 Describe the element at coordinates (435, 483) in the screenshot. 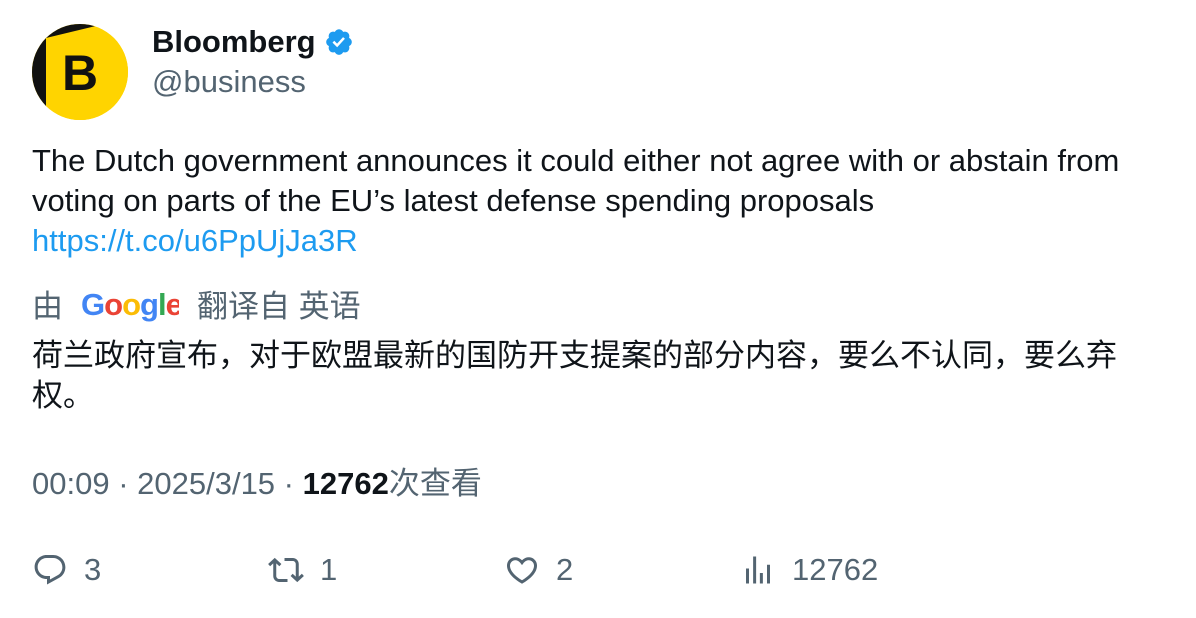

I see `views-label: 次查看` at that location.